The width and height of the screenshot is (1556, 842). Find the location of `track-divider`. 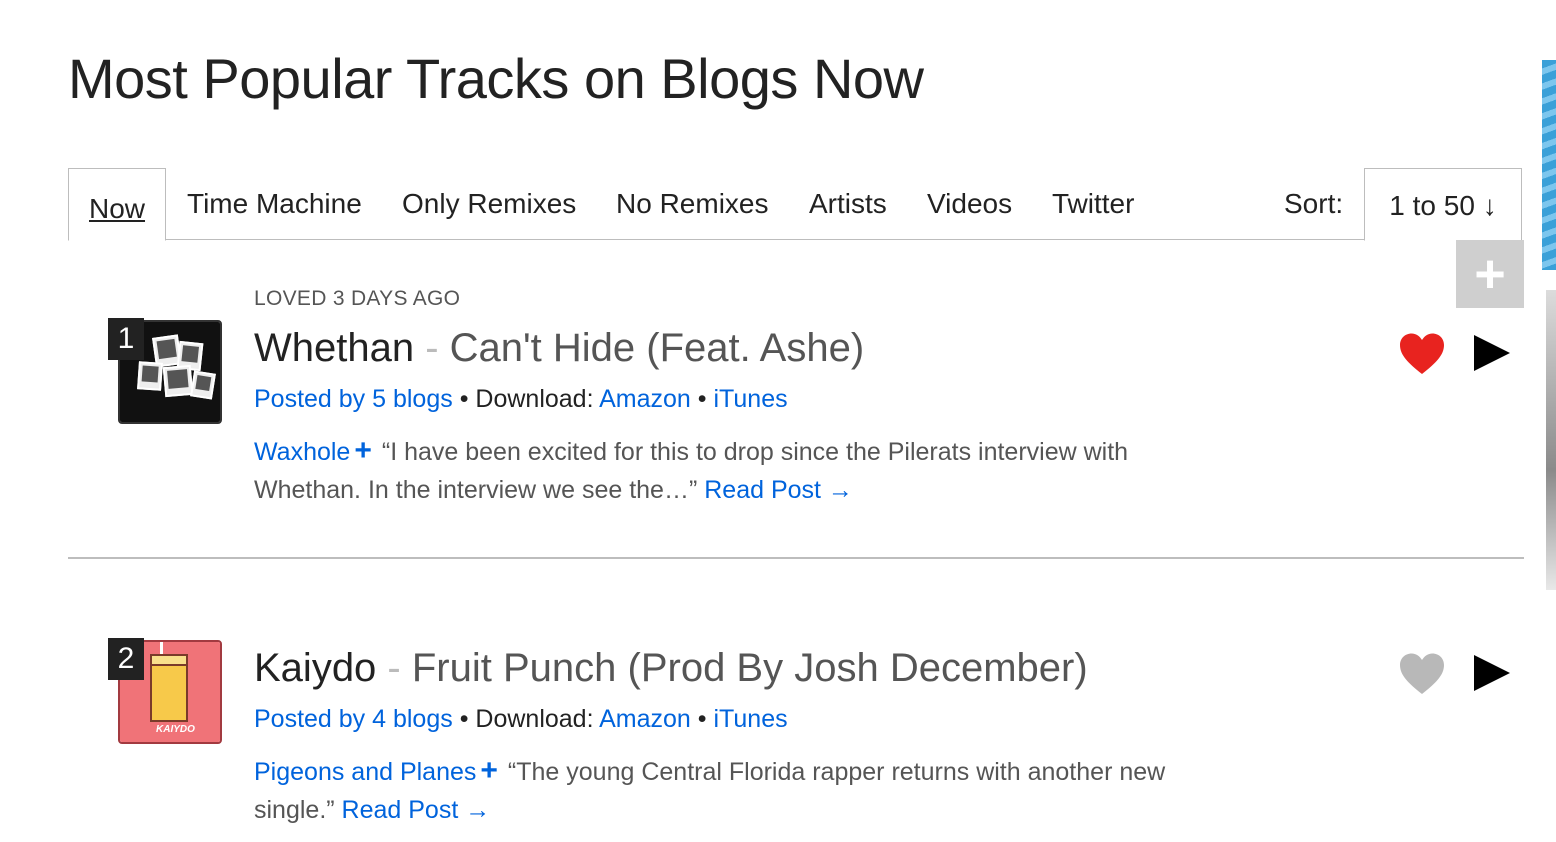

track-divider is located at coordinates (796, 558).